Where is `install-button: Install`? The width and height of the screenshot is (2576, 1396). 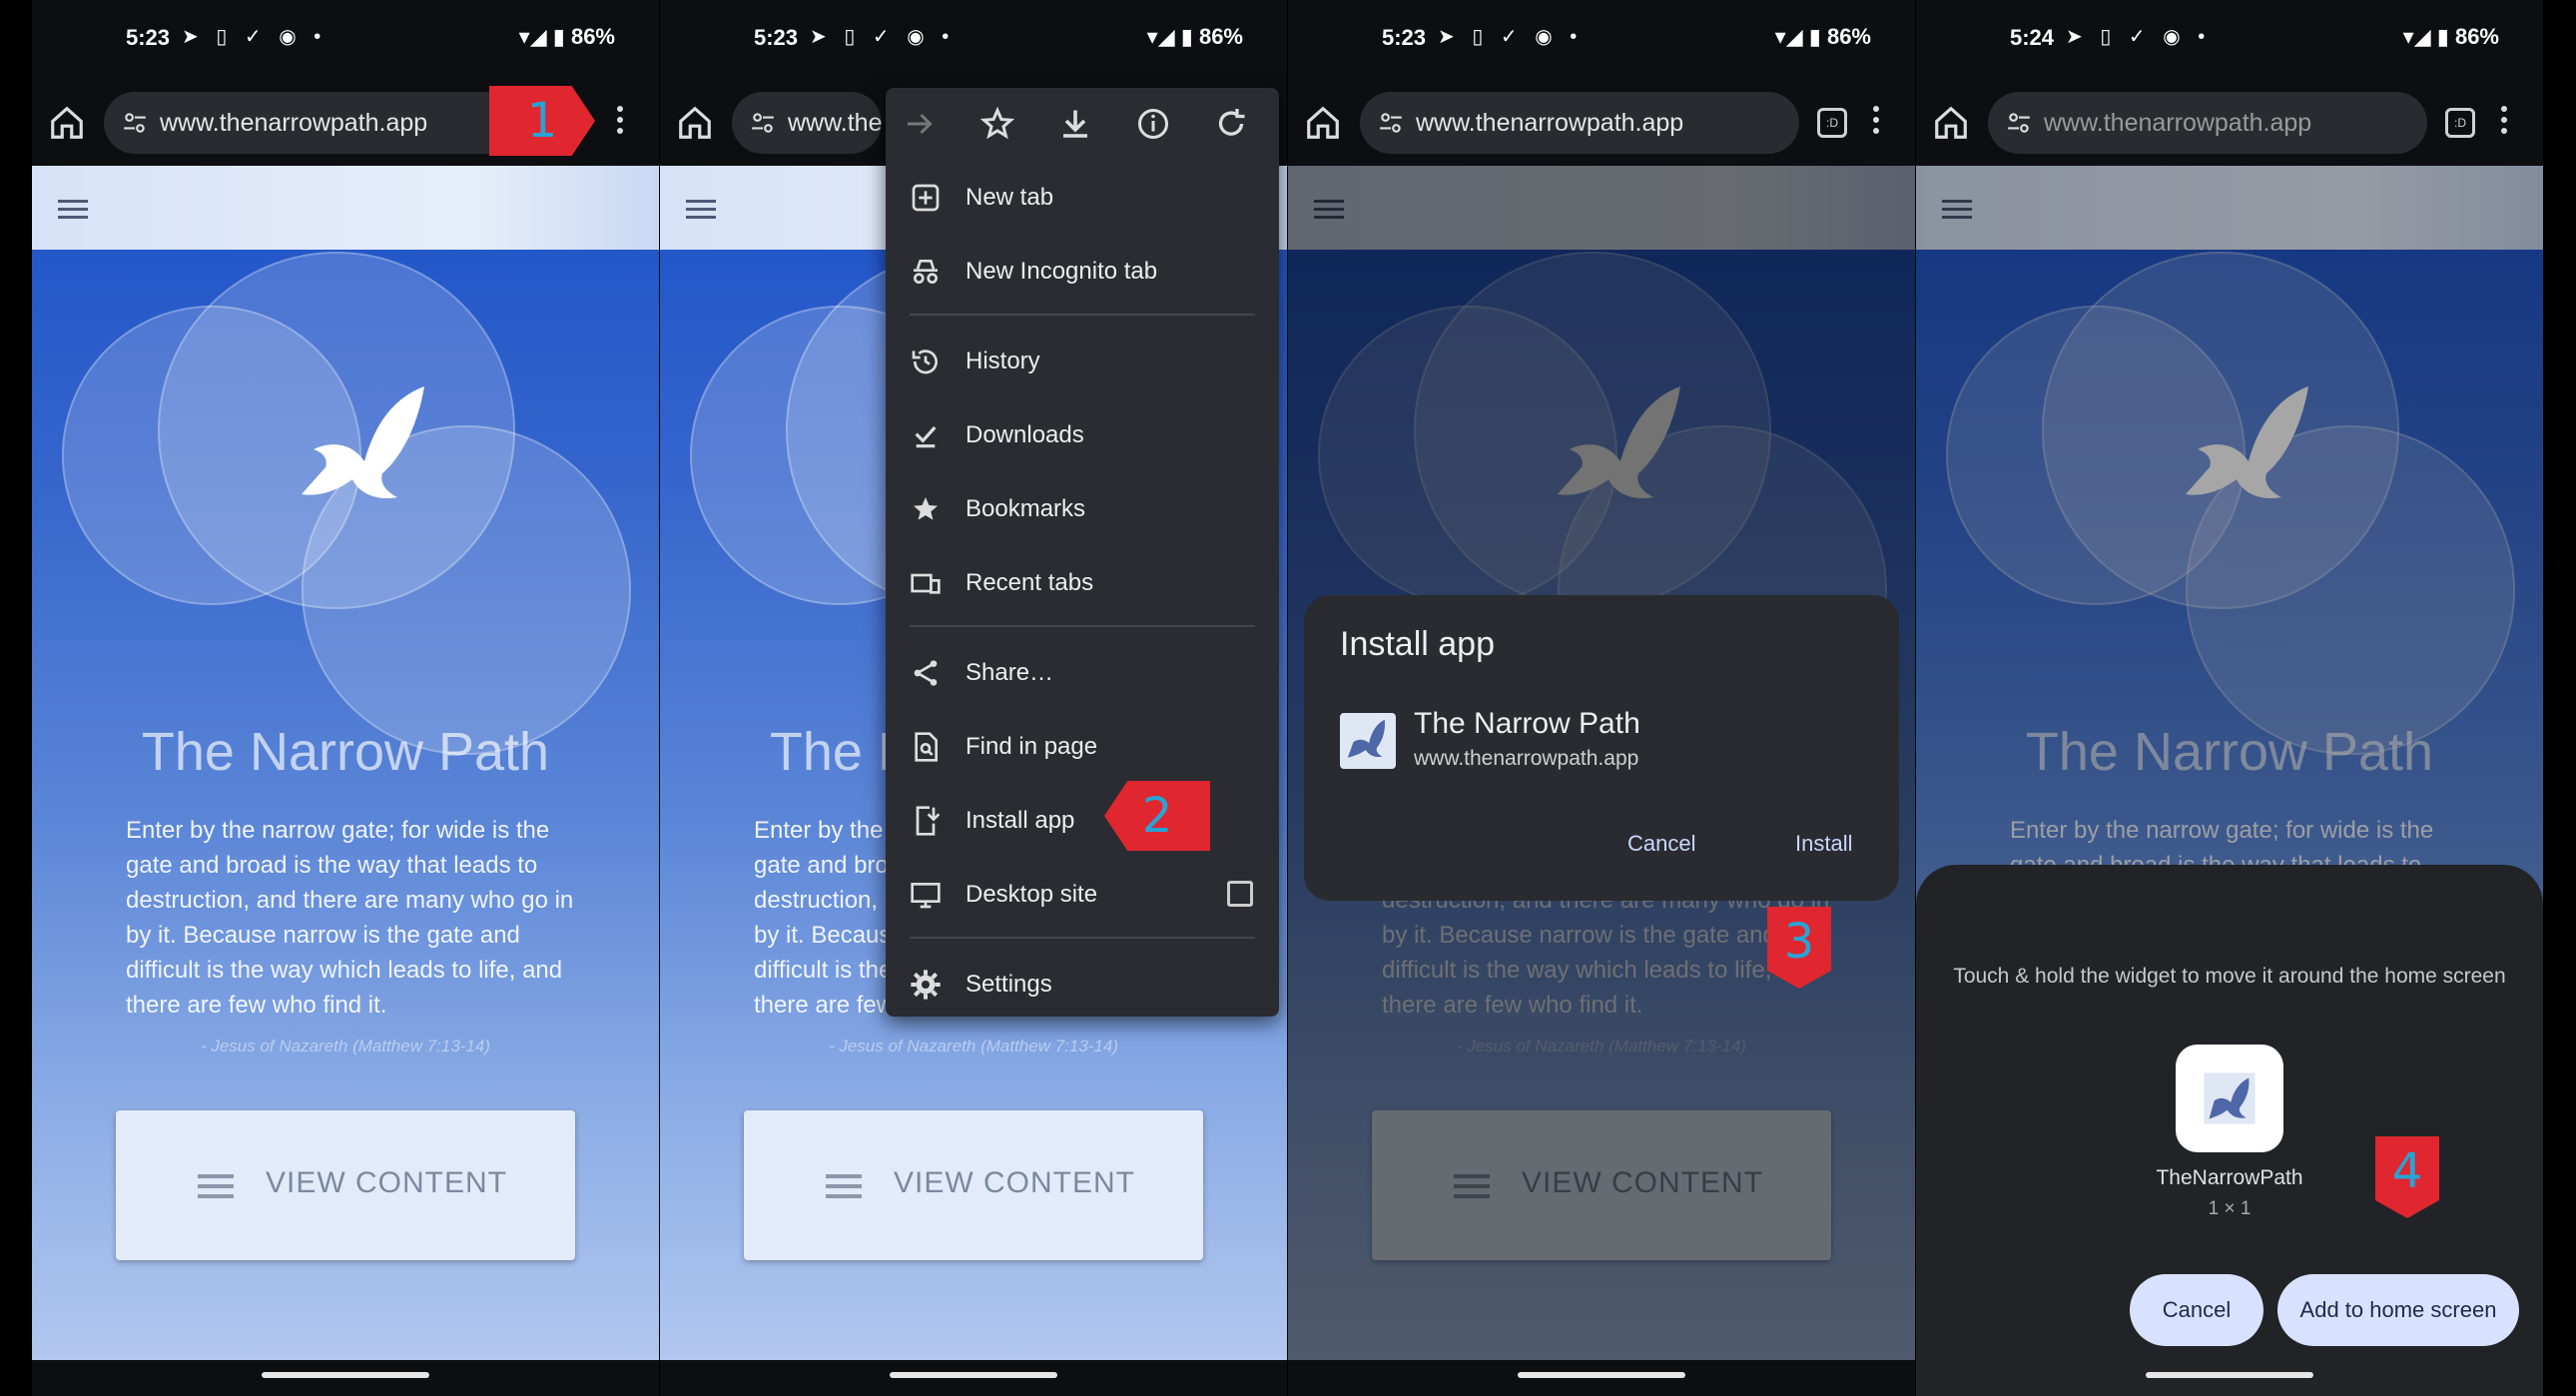 install-button: Install is located at coordinates (1824, 844).